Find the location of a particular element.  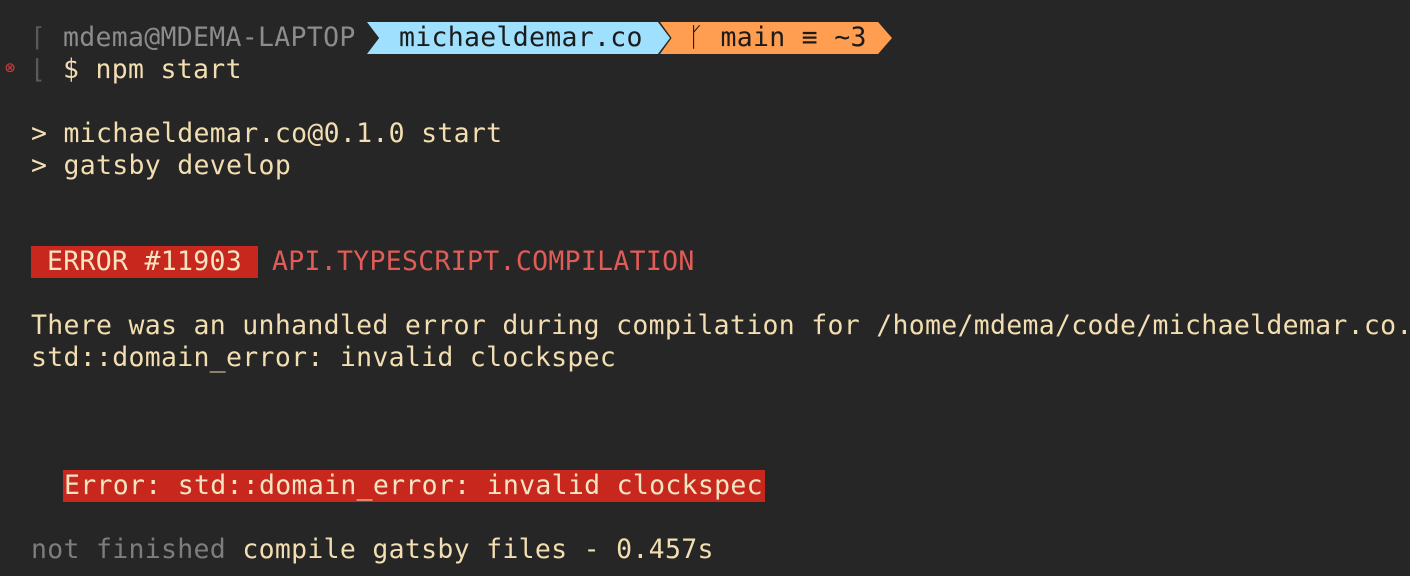

script-line-1: > michaeldemar.co@0.1.0 start is located at coordinates (267, 133).